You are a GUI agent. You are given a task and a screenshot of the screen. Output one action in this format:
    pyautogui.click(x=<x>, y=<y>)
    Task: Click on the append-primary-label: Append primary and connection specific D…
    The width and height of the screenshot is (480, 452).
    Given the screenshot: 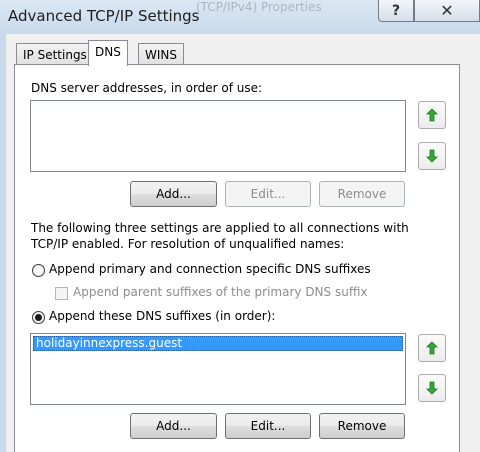 What is the action you would take?
    pyautogui.click(x=210, y=269)
    